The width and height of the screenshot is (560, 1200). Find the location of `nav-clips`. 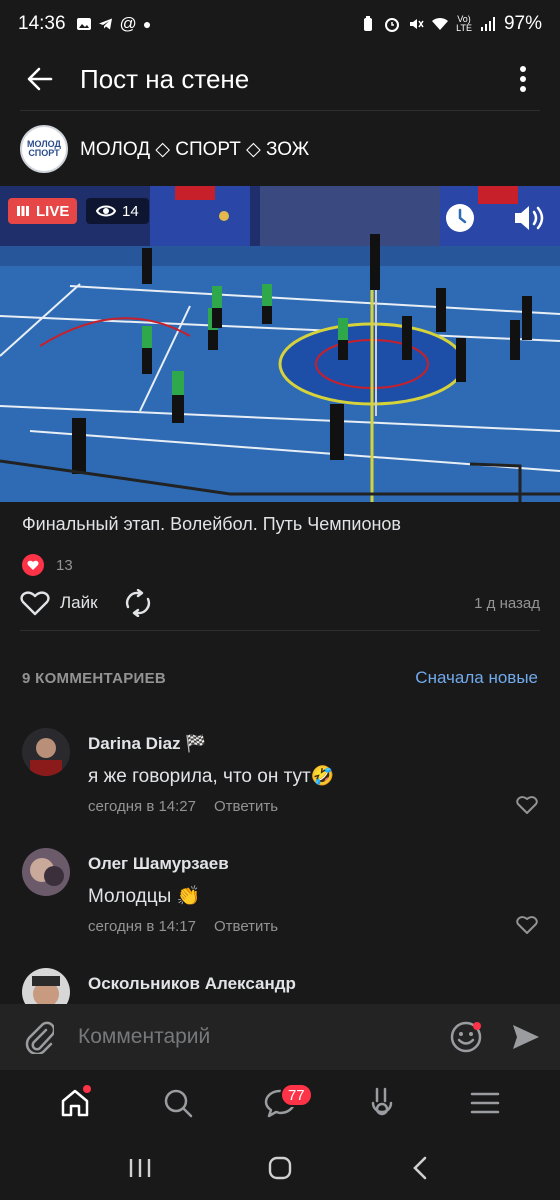

nav-clips is located at coordinates (382, 1103).